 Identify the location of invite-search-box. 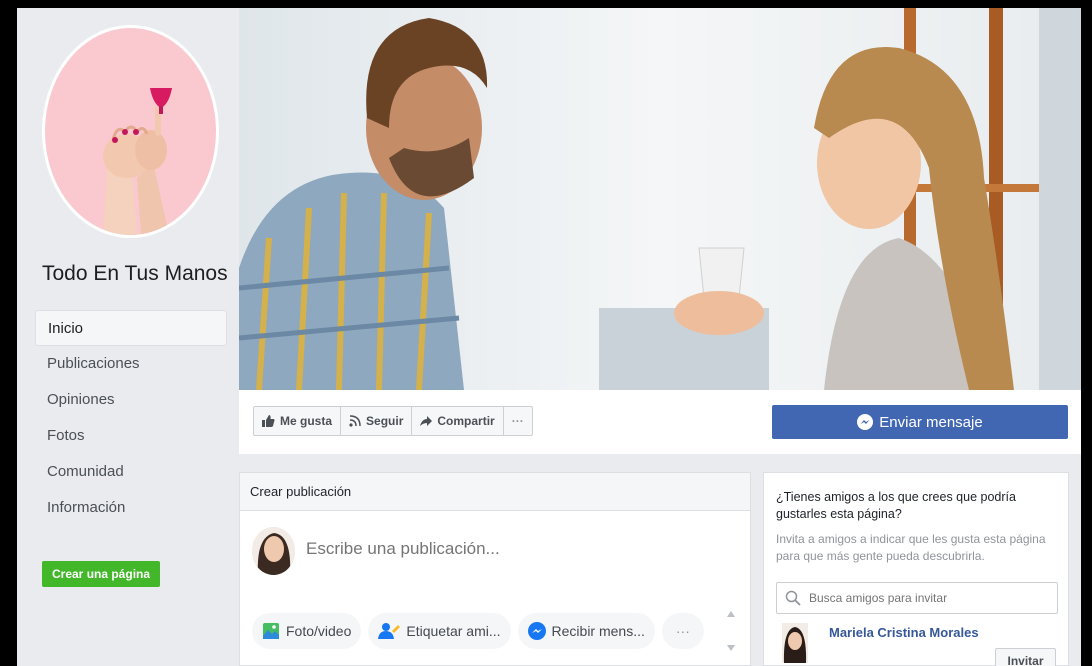
(917, 598).